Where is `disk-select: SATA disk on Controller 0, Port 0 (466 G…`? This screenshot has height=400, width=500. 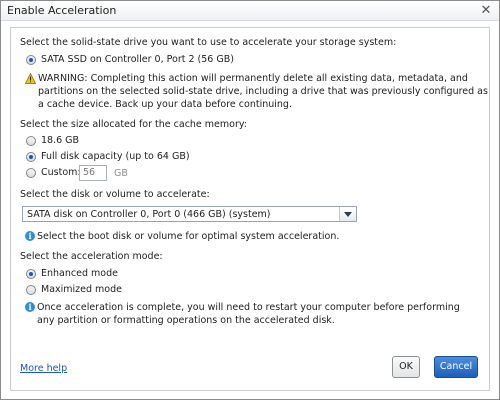
disk-select: SATA disk on Controller 0, Port 0 (466 G… is located at coordinates (189, 214).